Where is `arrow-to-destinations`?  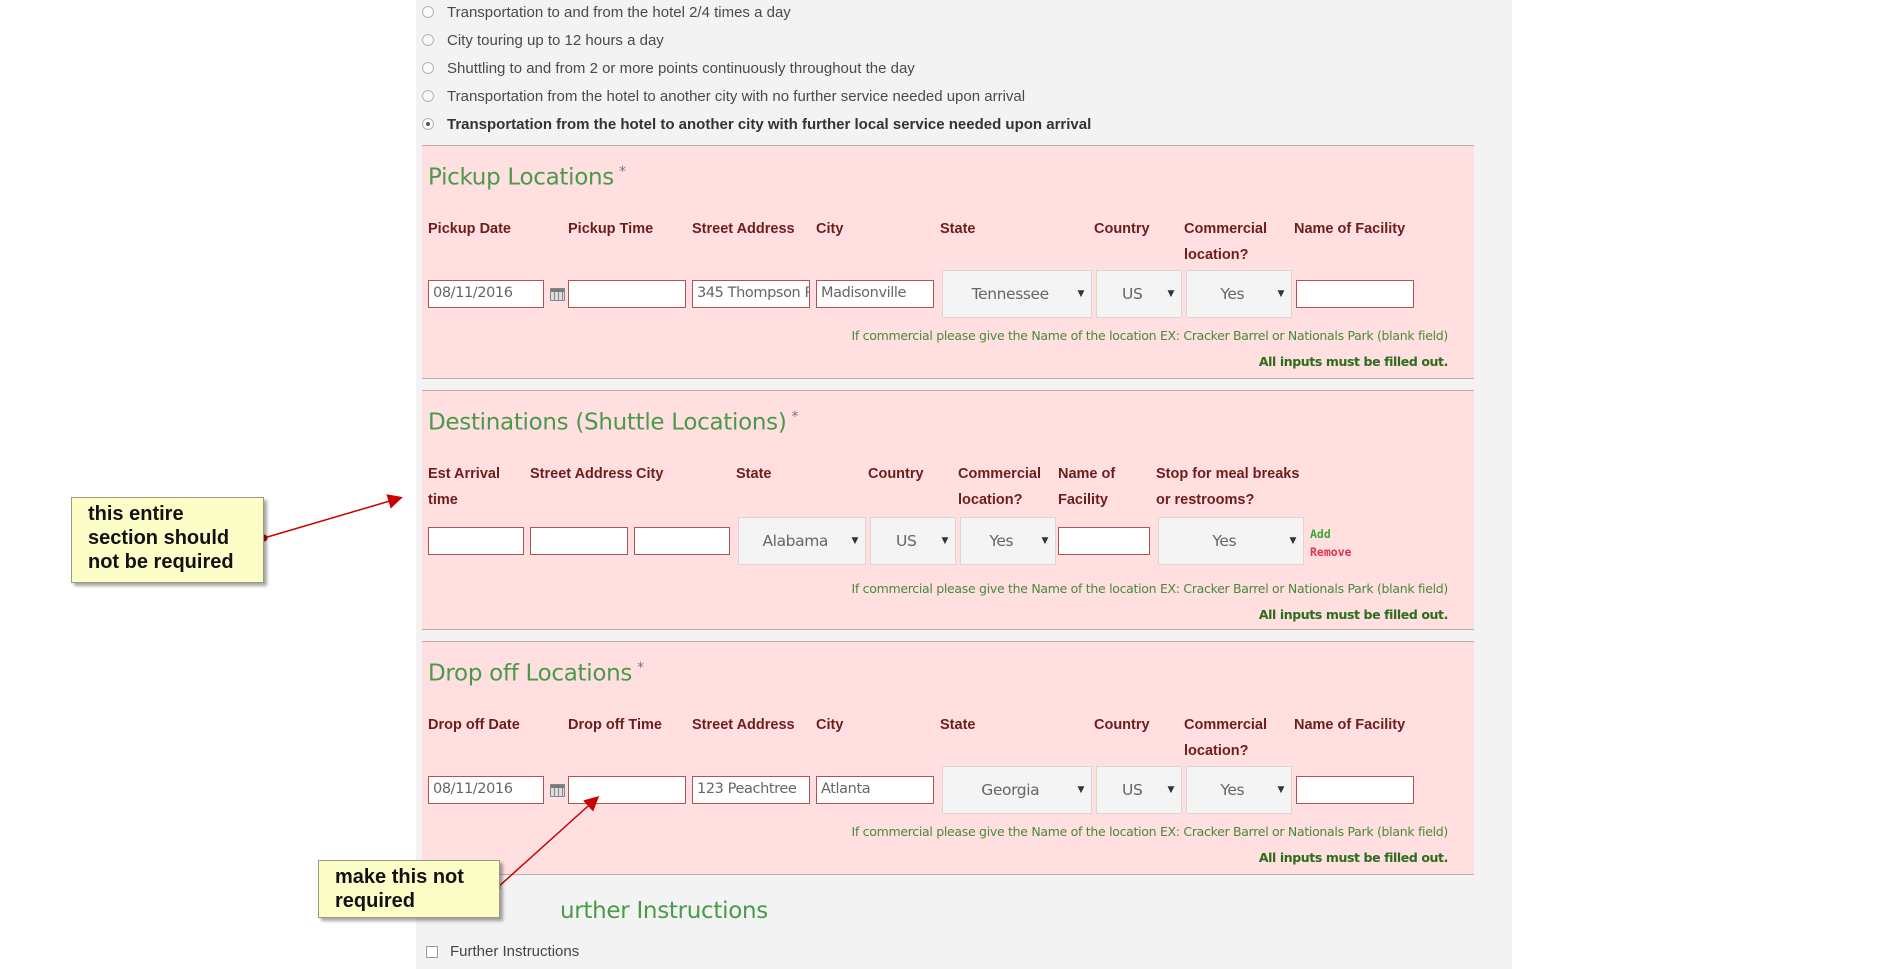 arrow-to-destinations is located at coordinates (333, 516).